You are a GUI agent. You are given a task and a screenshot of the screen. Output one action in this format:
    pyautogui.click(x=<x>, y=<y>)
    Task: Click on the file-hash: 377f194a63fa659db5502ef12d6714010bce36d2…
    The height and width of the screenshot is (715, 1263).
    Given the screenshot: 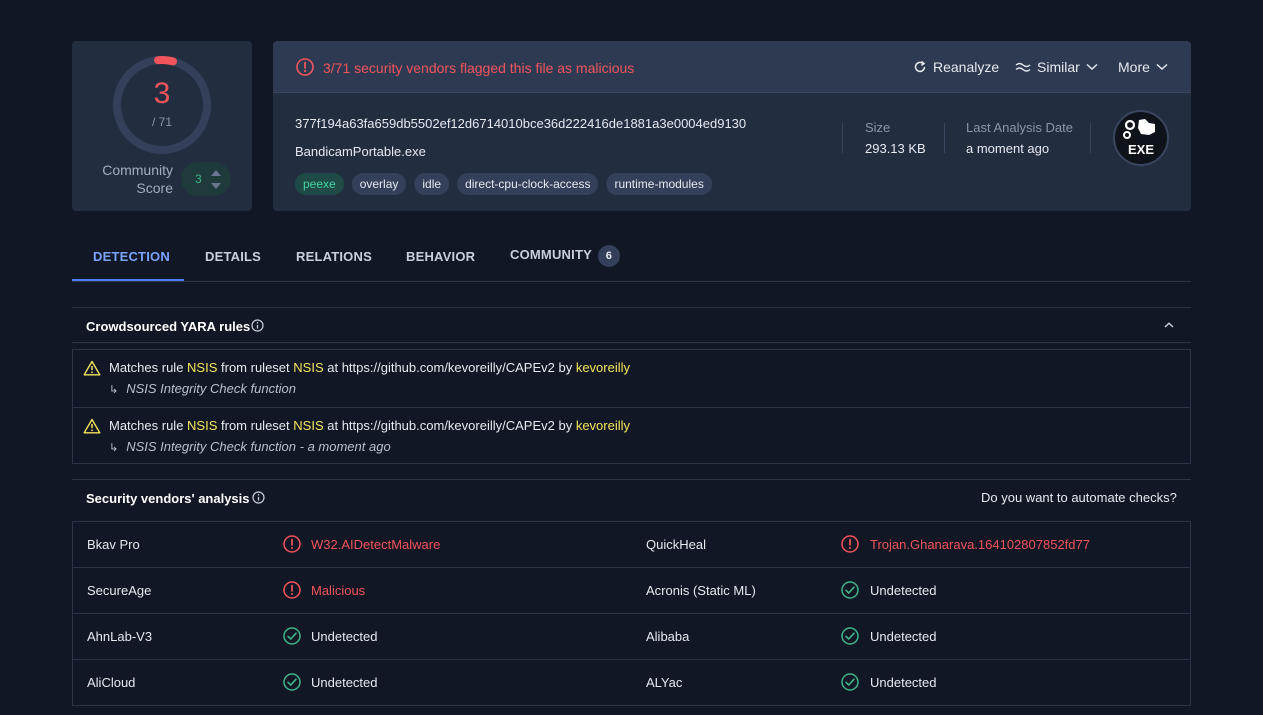 What is the action you would take?
    pyautogui.click(x=520, y=123)
    